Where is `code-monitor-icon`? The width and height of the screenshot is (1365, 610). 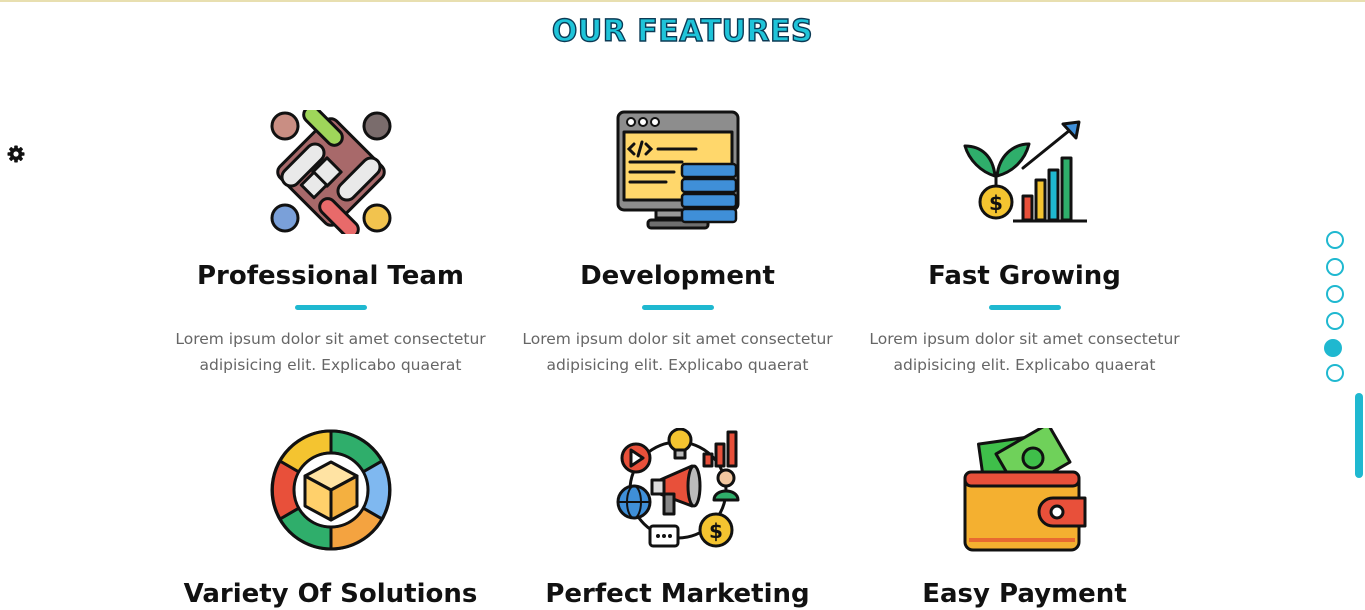 code-monitor-icon is located at coordinates (677, 170).